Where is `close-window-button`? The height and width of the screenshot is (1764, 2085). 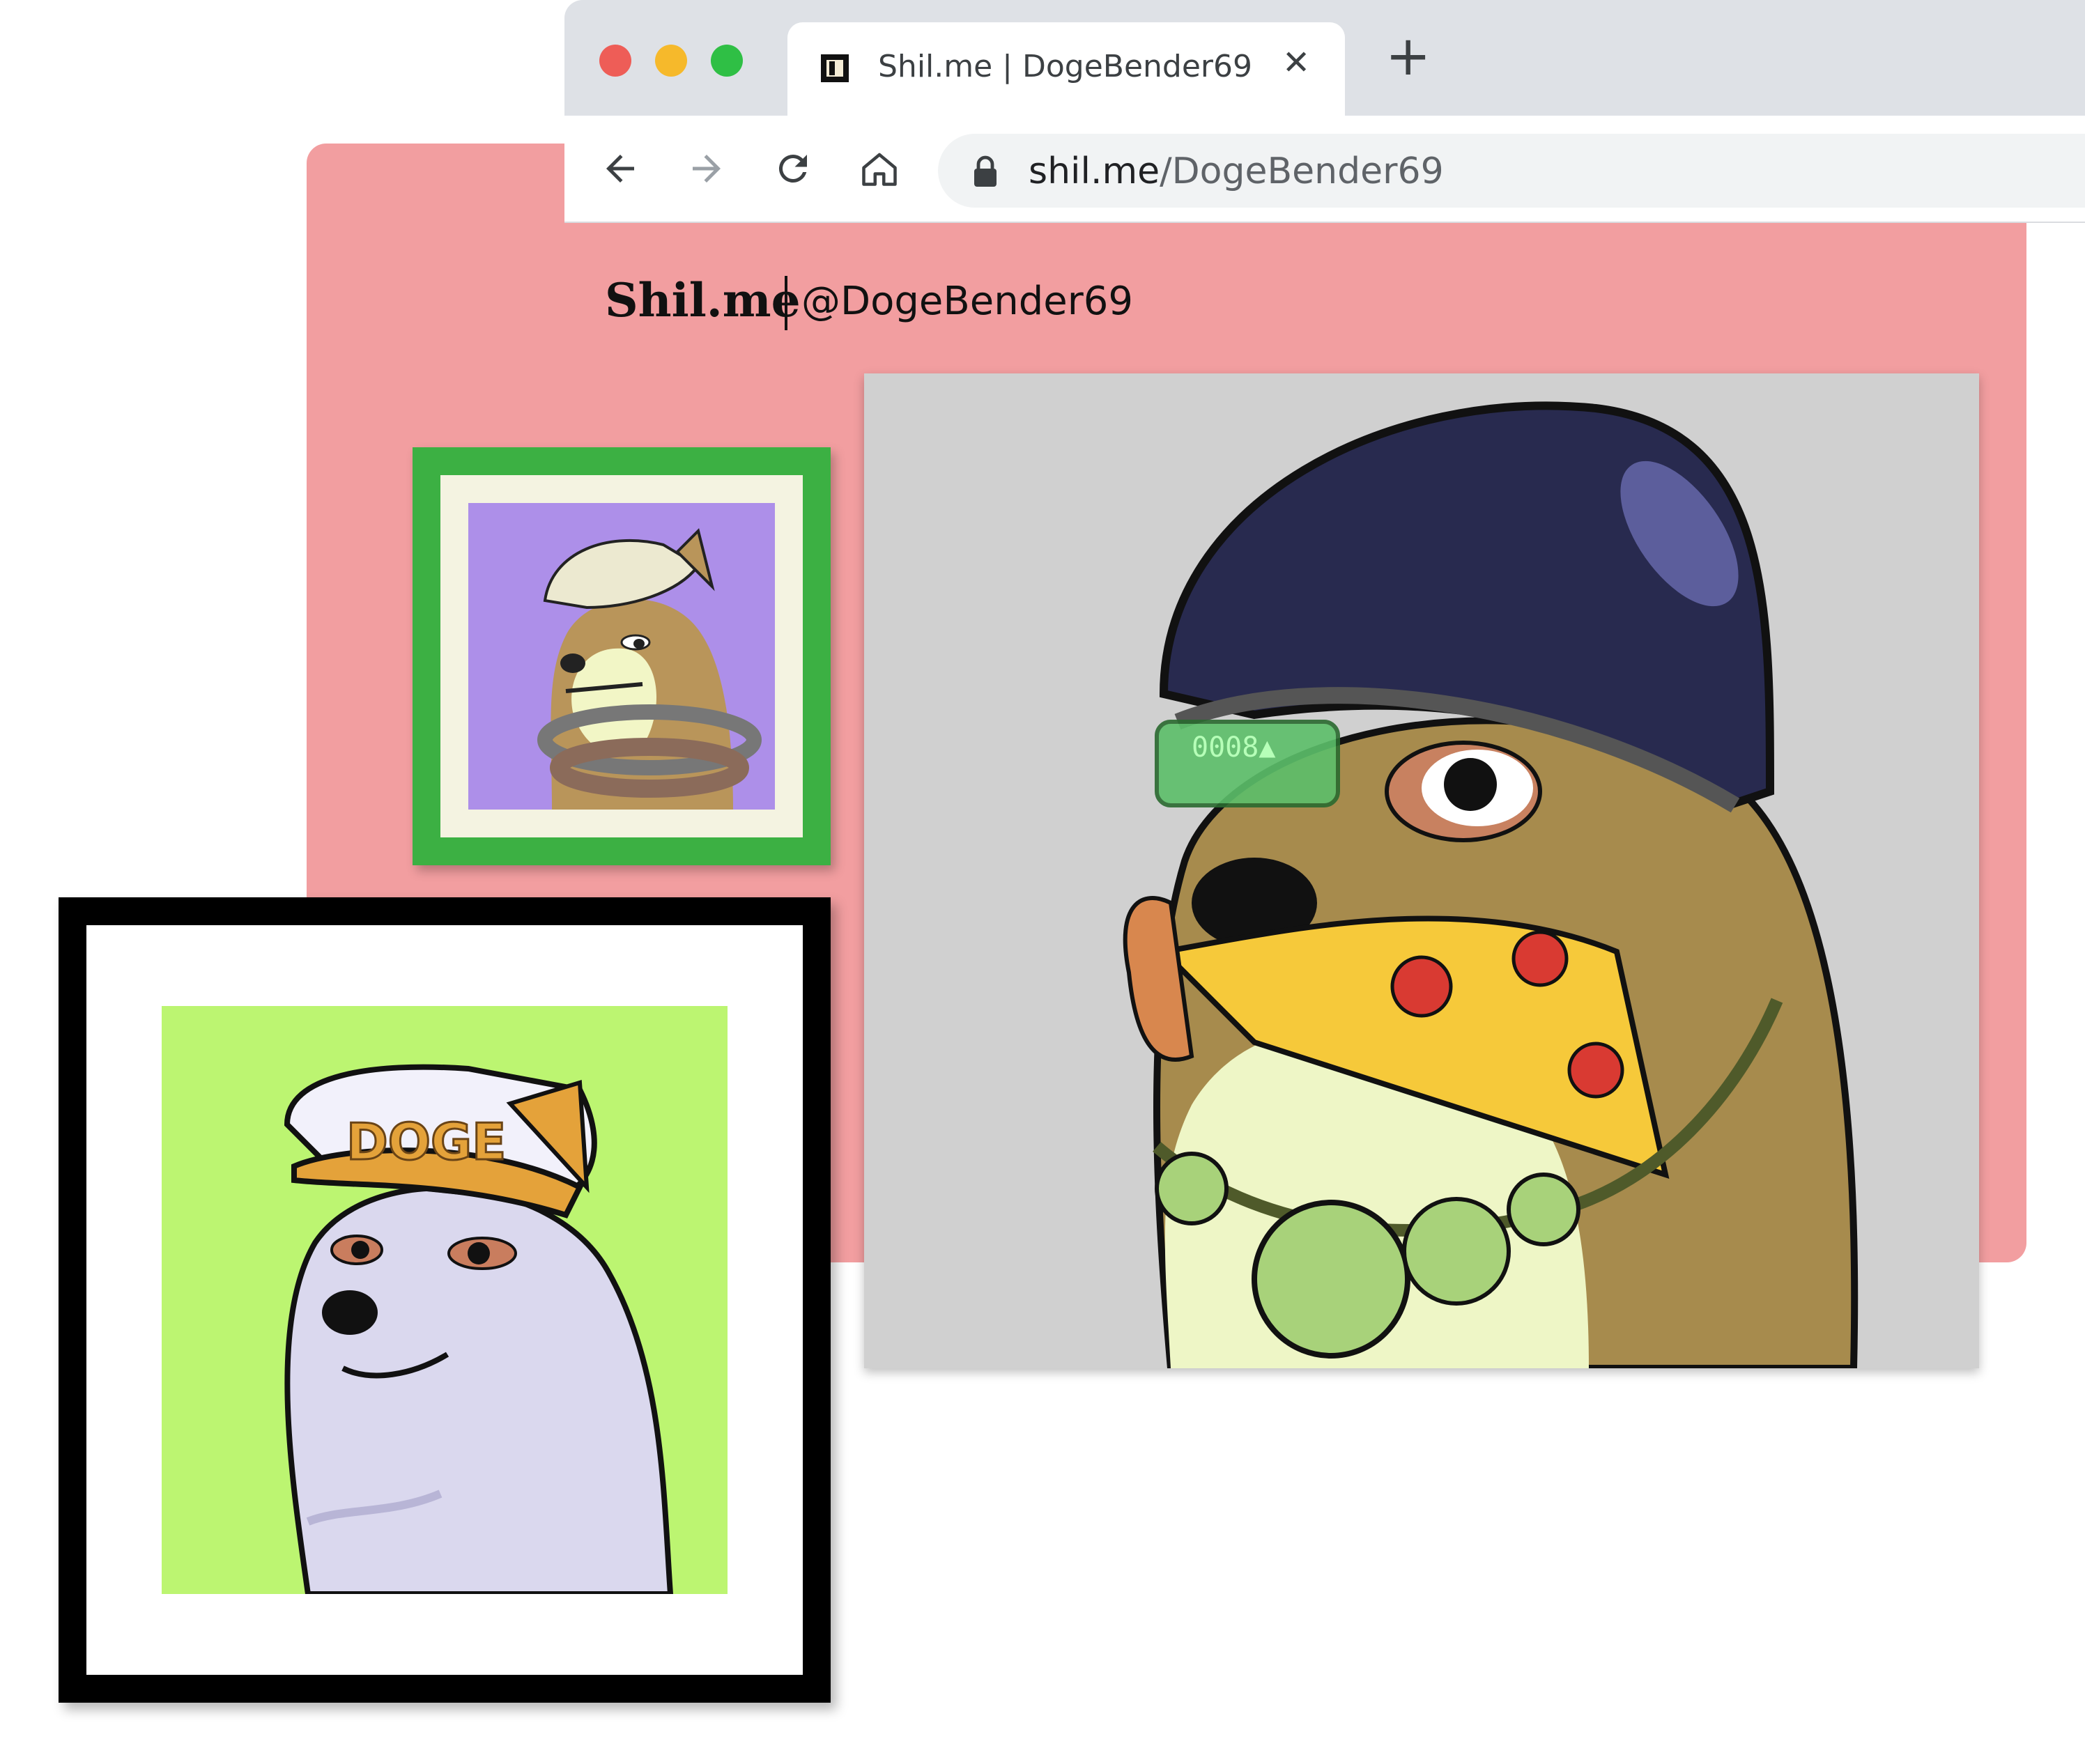 close-window-button is located at coordinates (615, 61).